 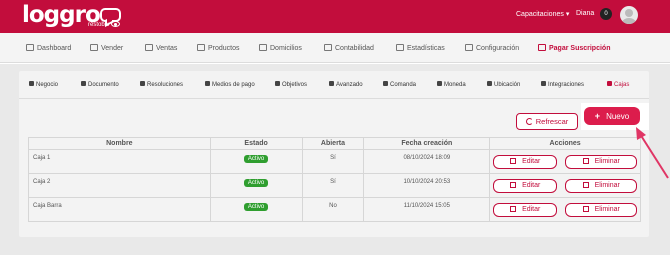 What do you see at coordinates (277, 83) in the screenshot?
I see `target-icon` at bounding box center [277, 83].